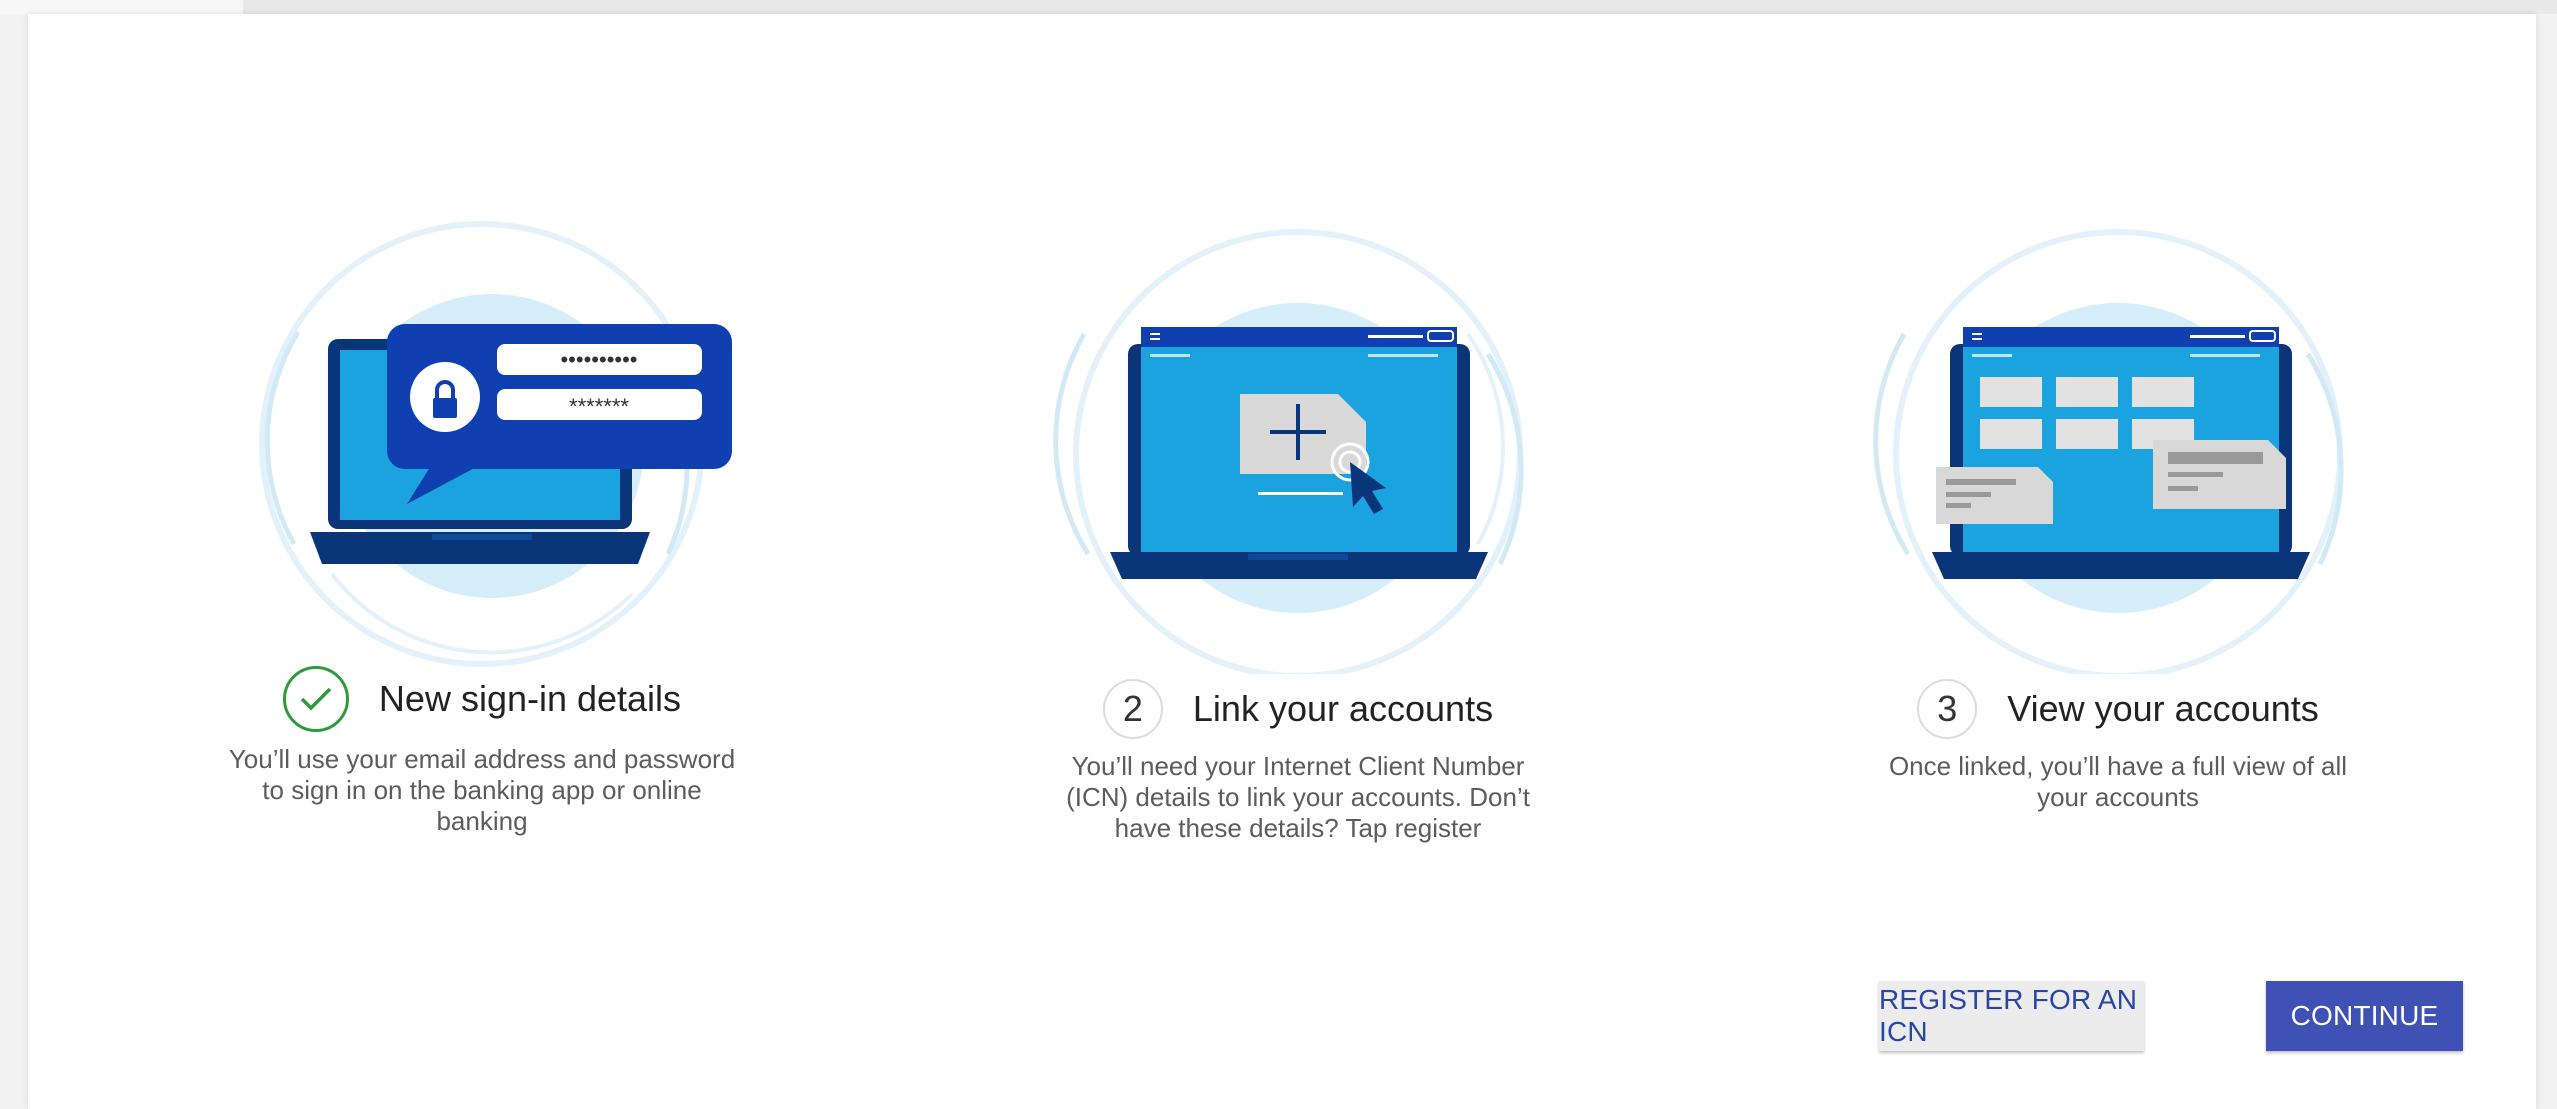 The image size is (2557, 1109). I want to click on step-title: View your accounts, so click(2163, 708).